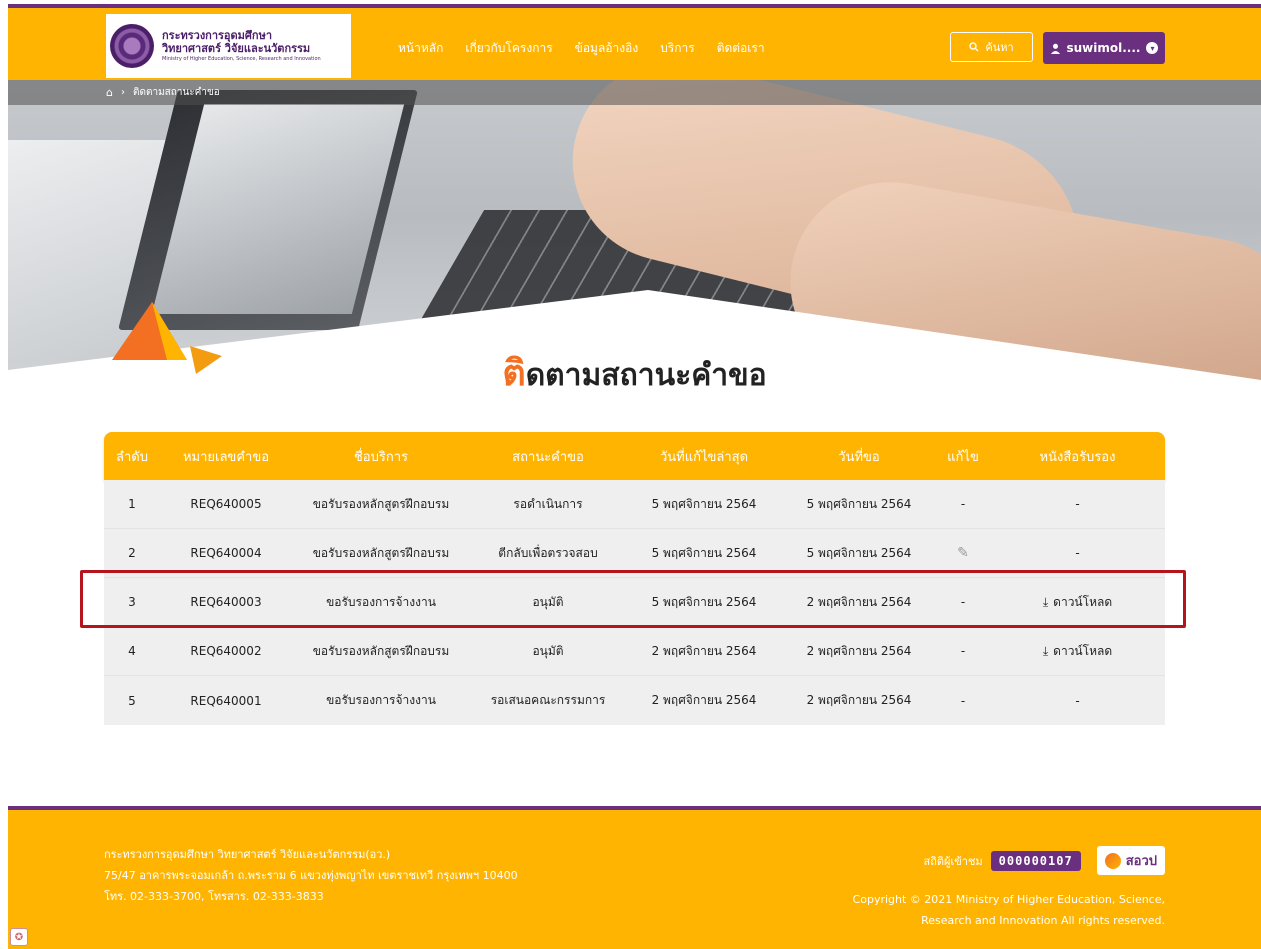 The image size is (1261, 949). Describe the element at coordinates (548, 503) in the screenshot. I see `cell-status: รอดำเนินการ` at that location.